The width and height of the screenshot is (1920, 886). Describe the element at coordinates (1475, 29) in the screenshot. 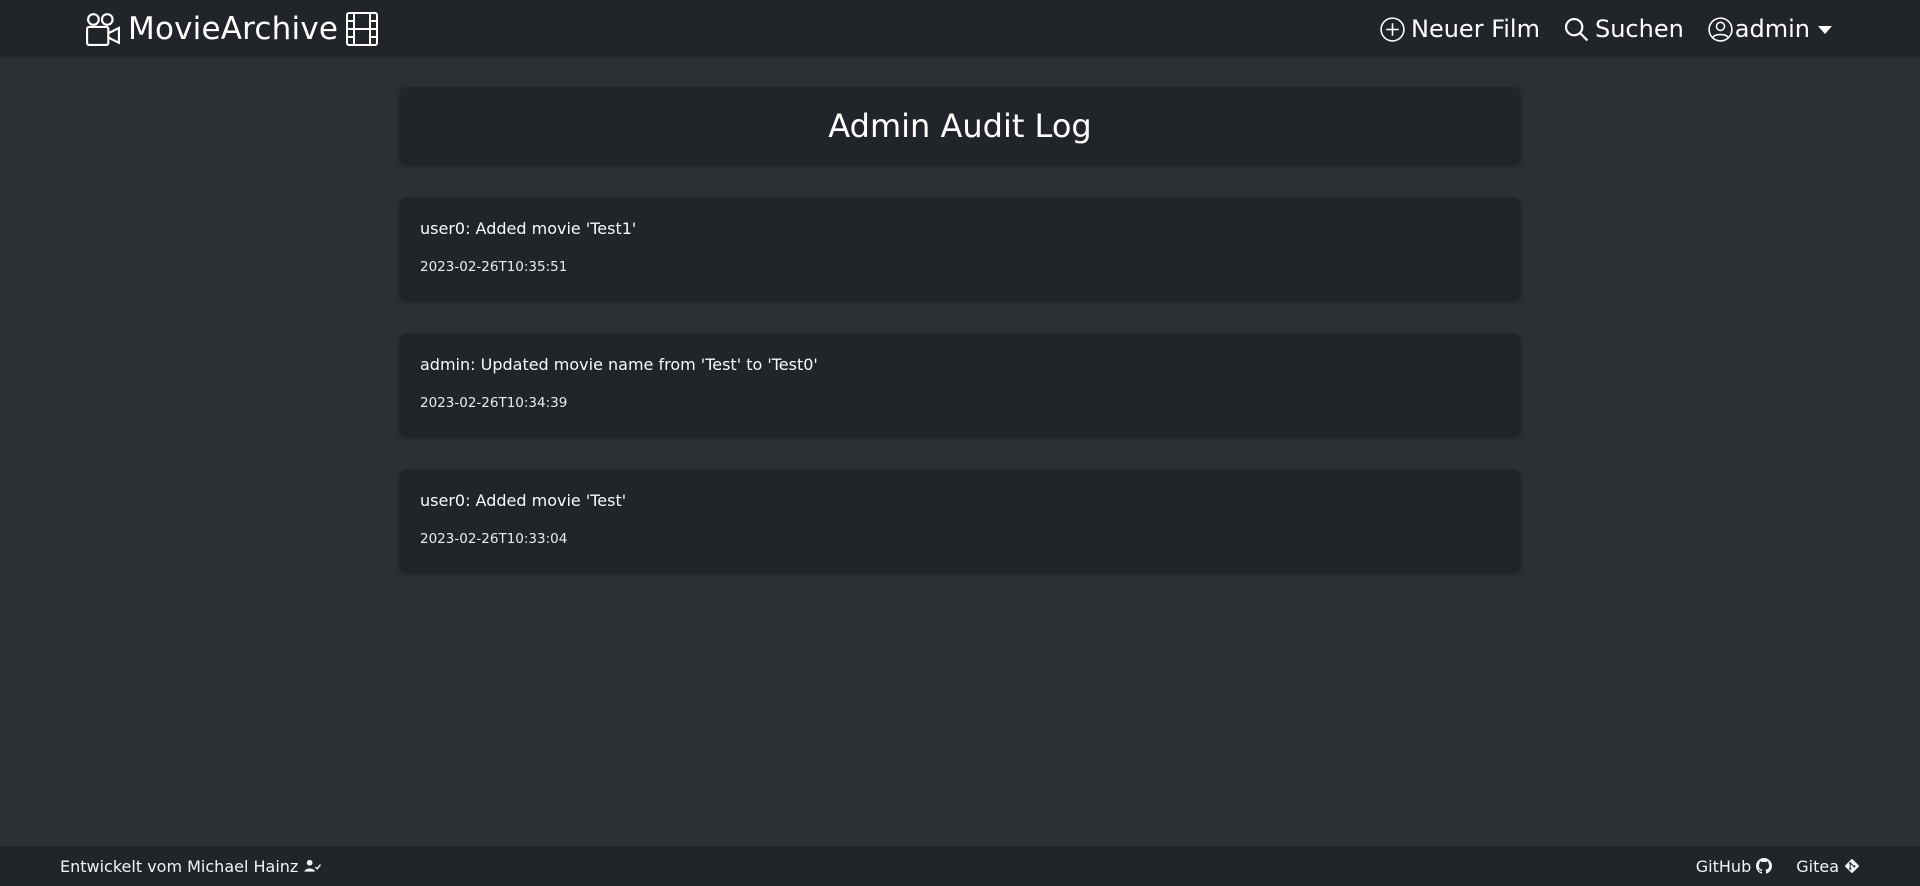

I see `new-movie-label: Neuer Film` at that location.